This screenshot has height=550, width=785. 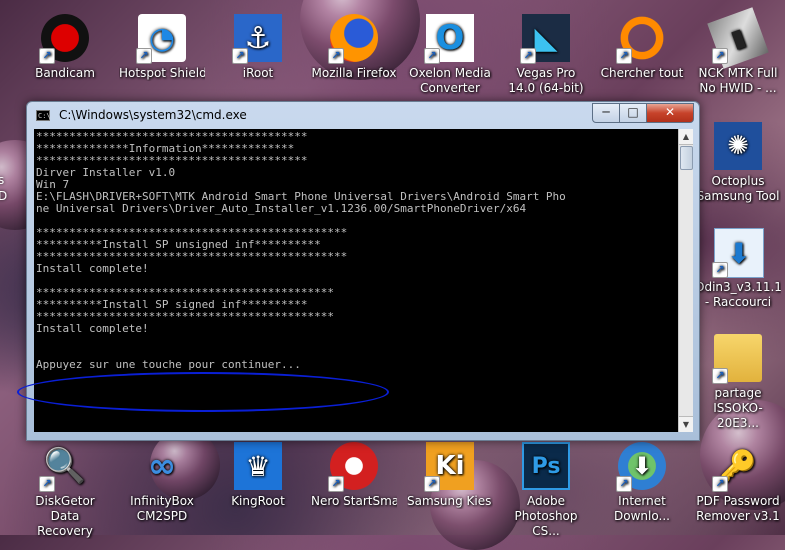 I want to click on maximize-button: □, so click(x=633, y=113).